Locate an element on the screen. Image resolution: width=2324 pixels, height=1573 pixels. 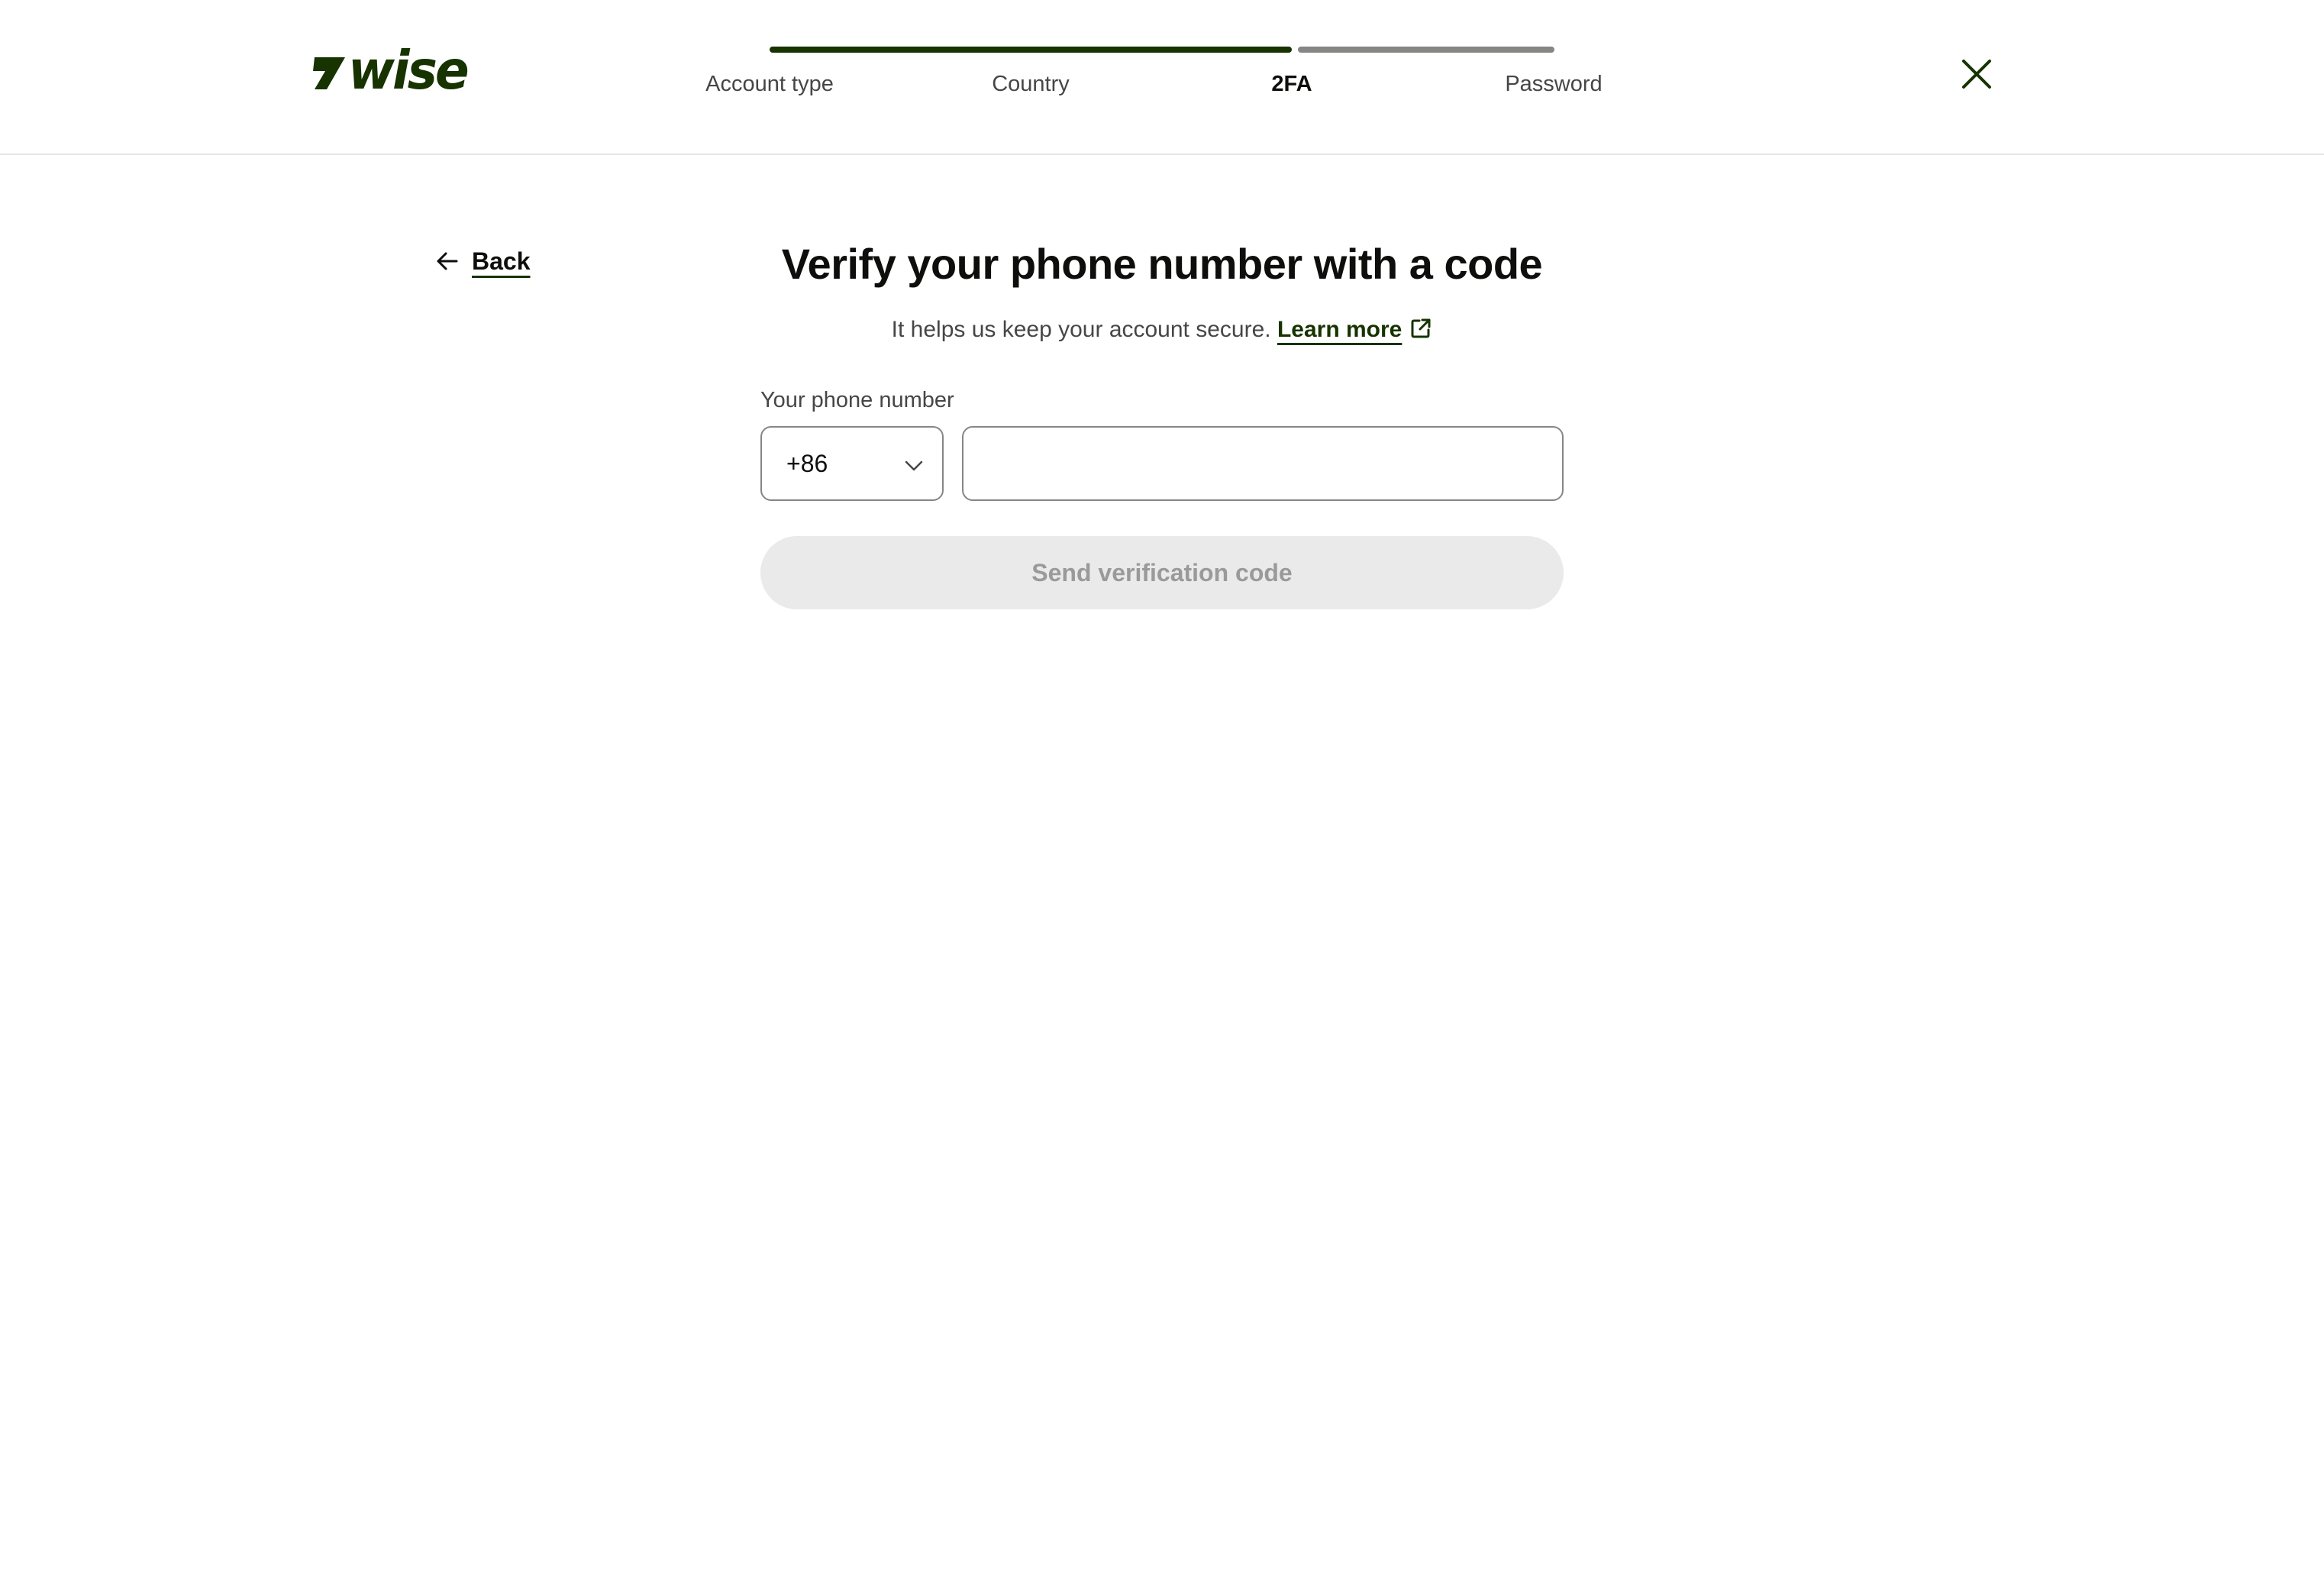
subtitle-text: It helps us keep your account secure. is located at coordinates (1081, 329).